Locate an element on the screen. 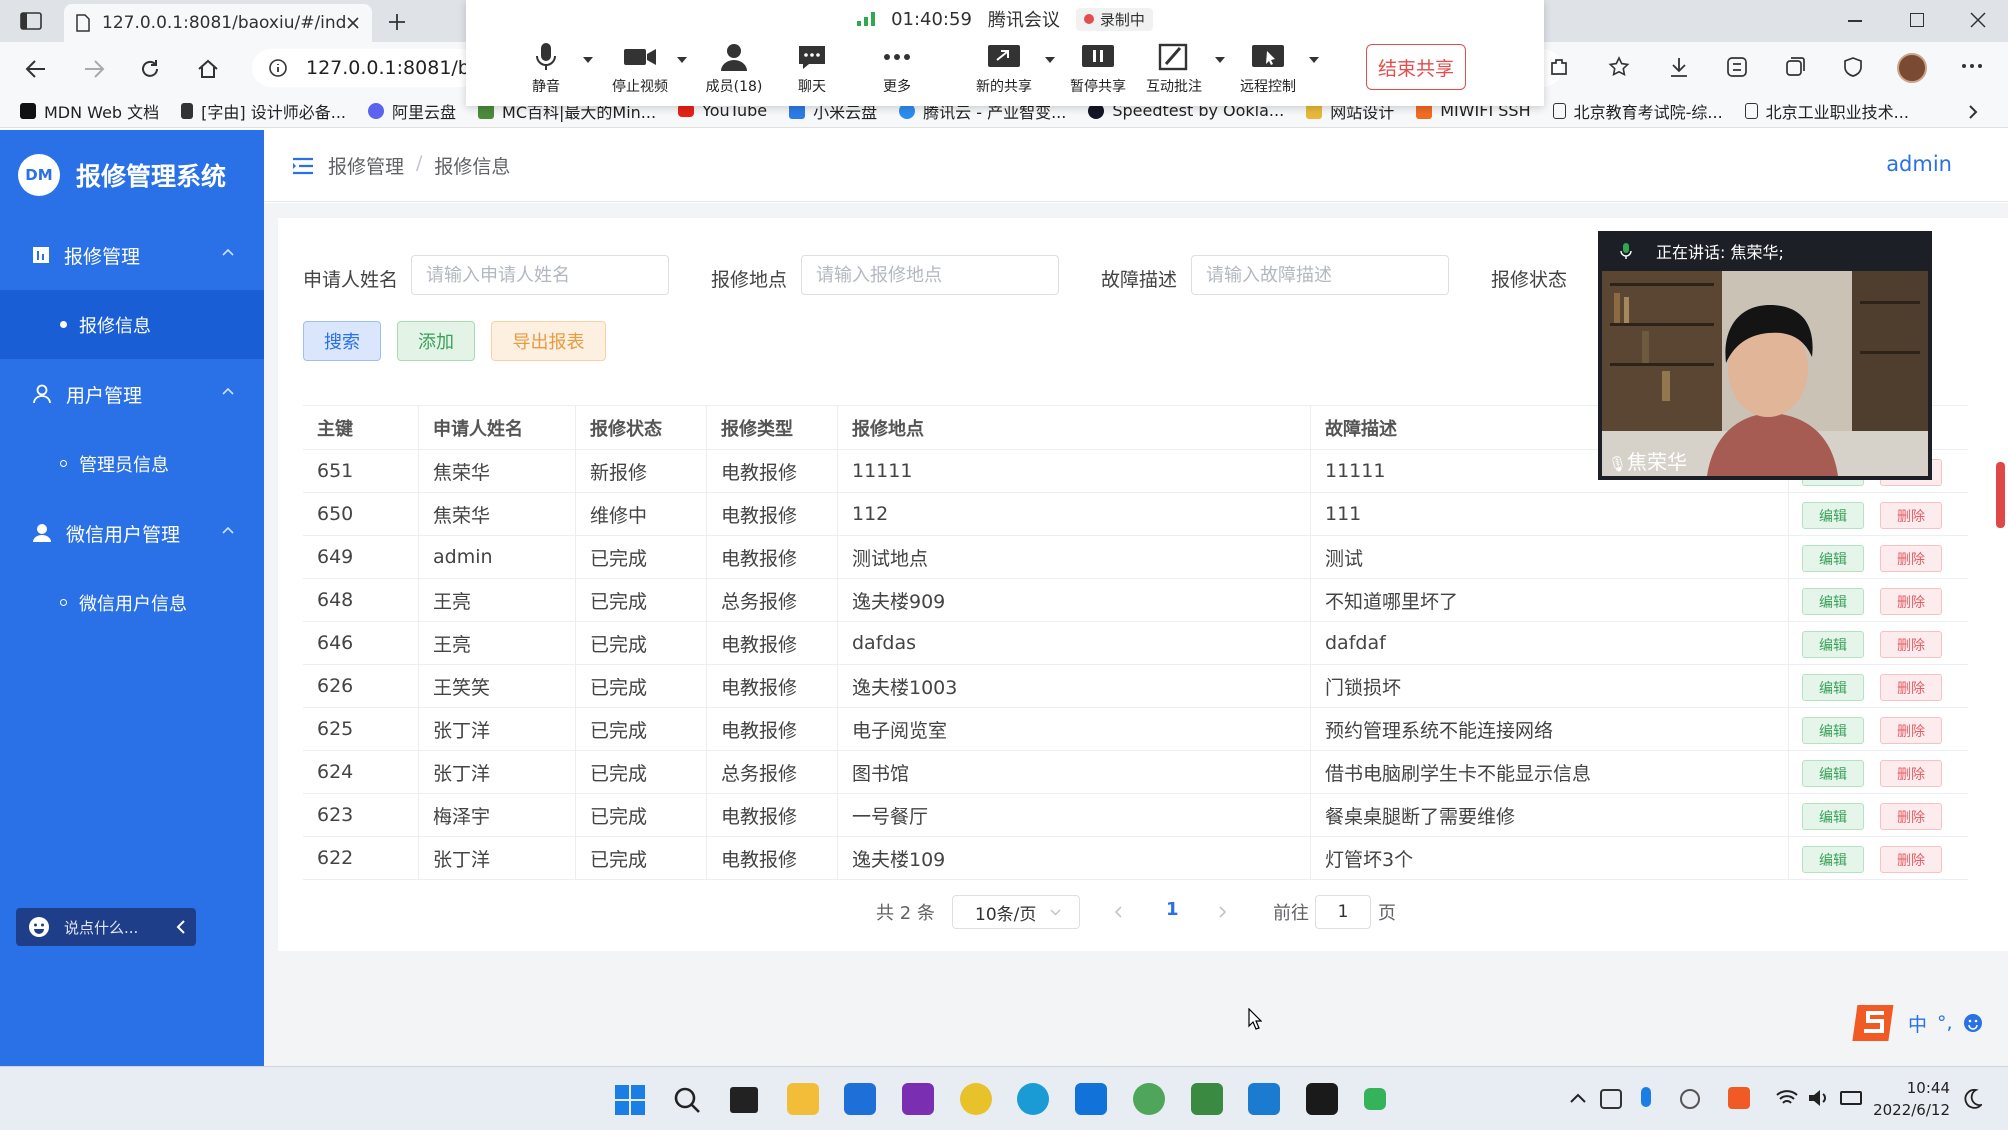 Image resolution: width=2008 pixels, height=1130 pixels. annotate-button: 互动批注 is located at coordinates (1174, 69).